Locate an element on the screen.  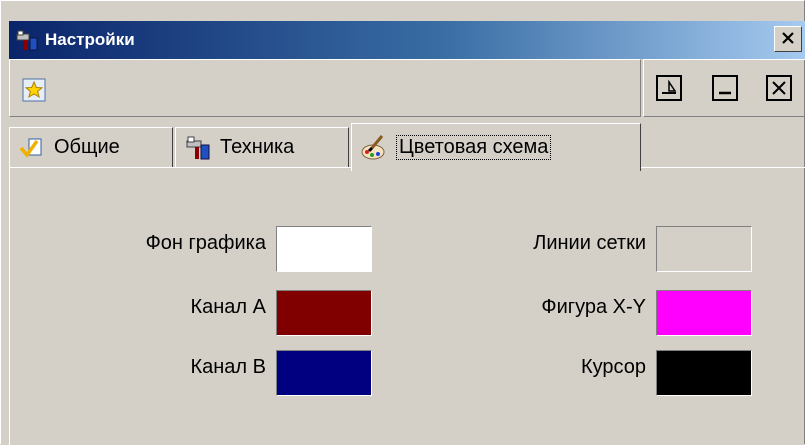
star-document-icon is located at coordinates (34, 90).